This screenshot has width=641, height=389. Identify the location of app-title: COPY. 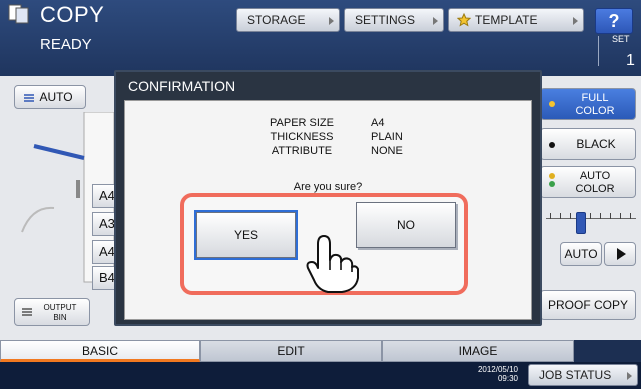
(72, 14).